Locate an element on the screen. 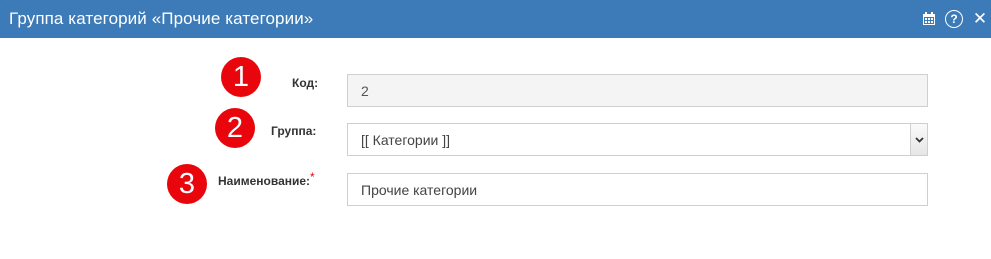 This screenshot has height=259, width=991. callout-badge-1: 1 is located at coordinates (241, 77).